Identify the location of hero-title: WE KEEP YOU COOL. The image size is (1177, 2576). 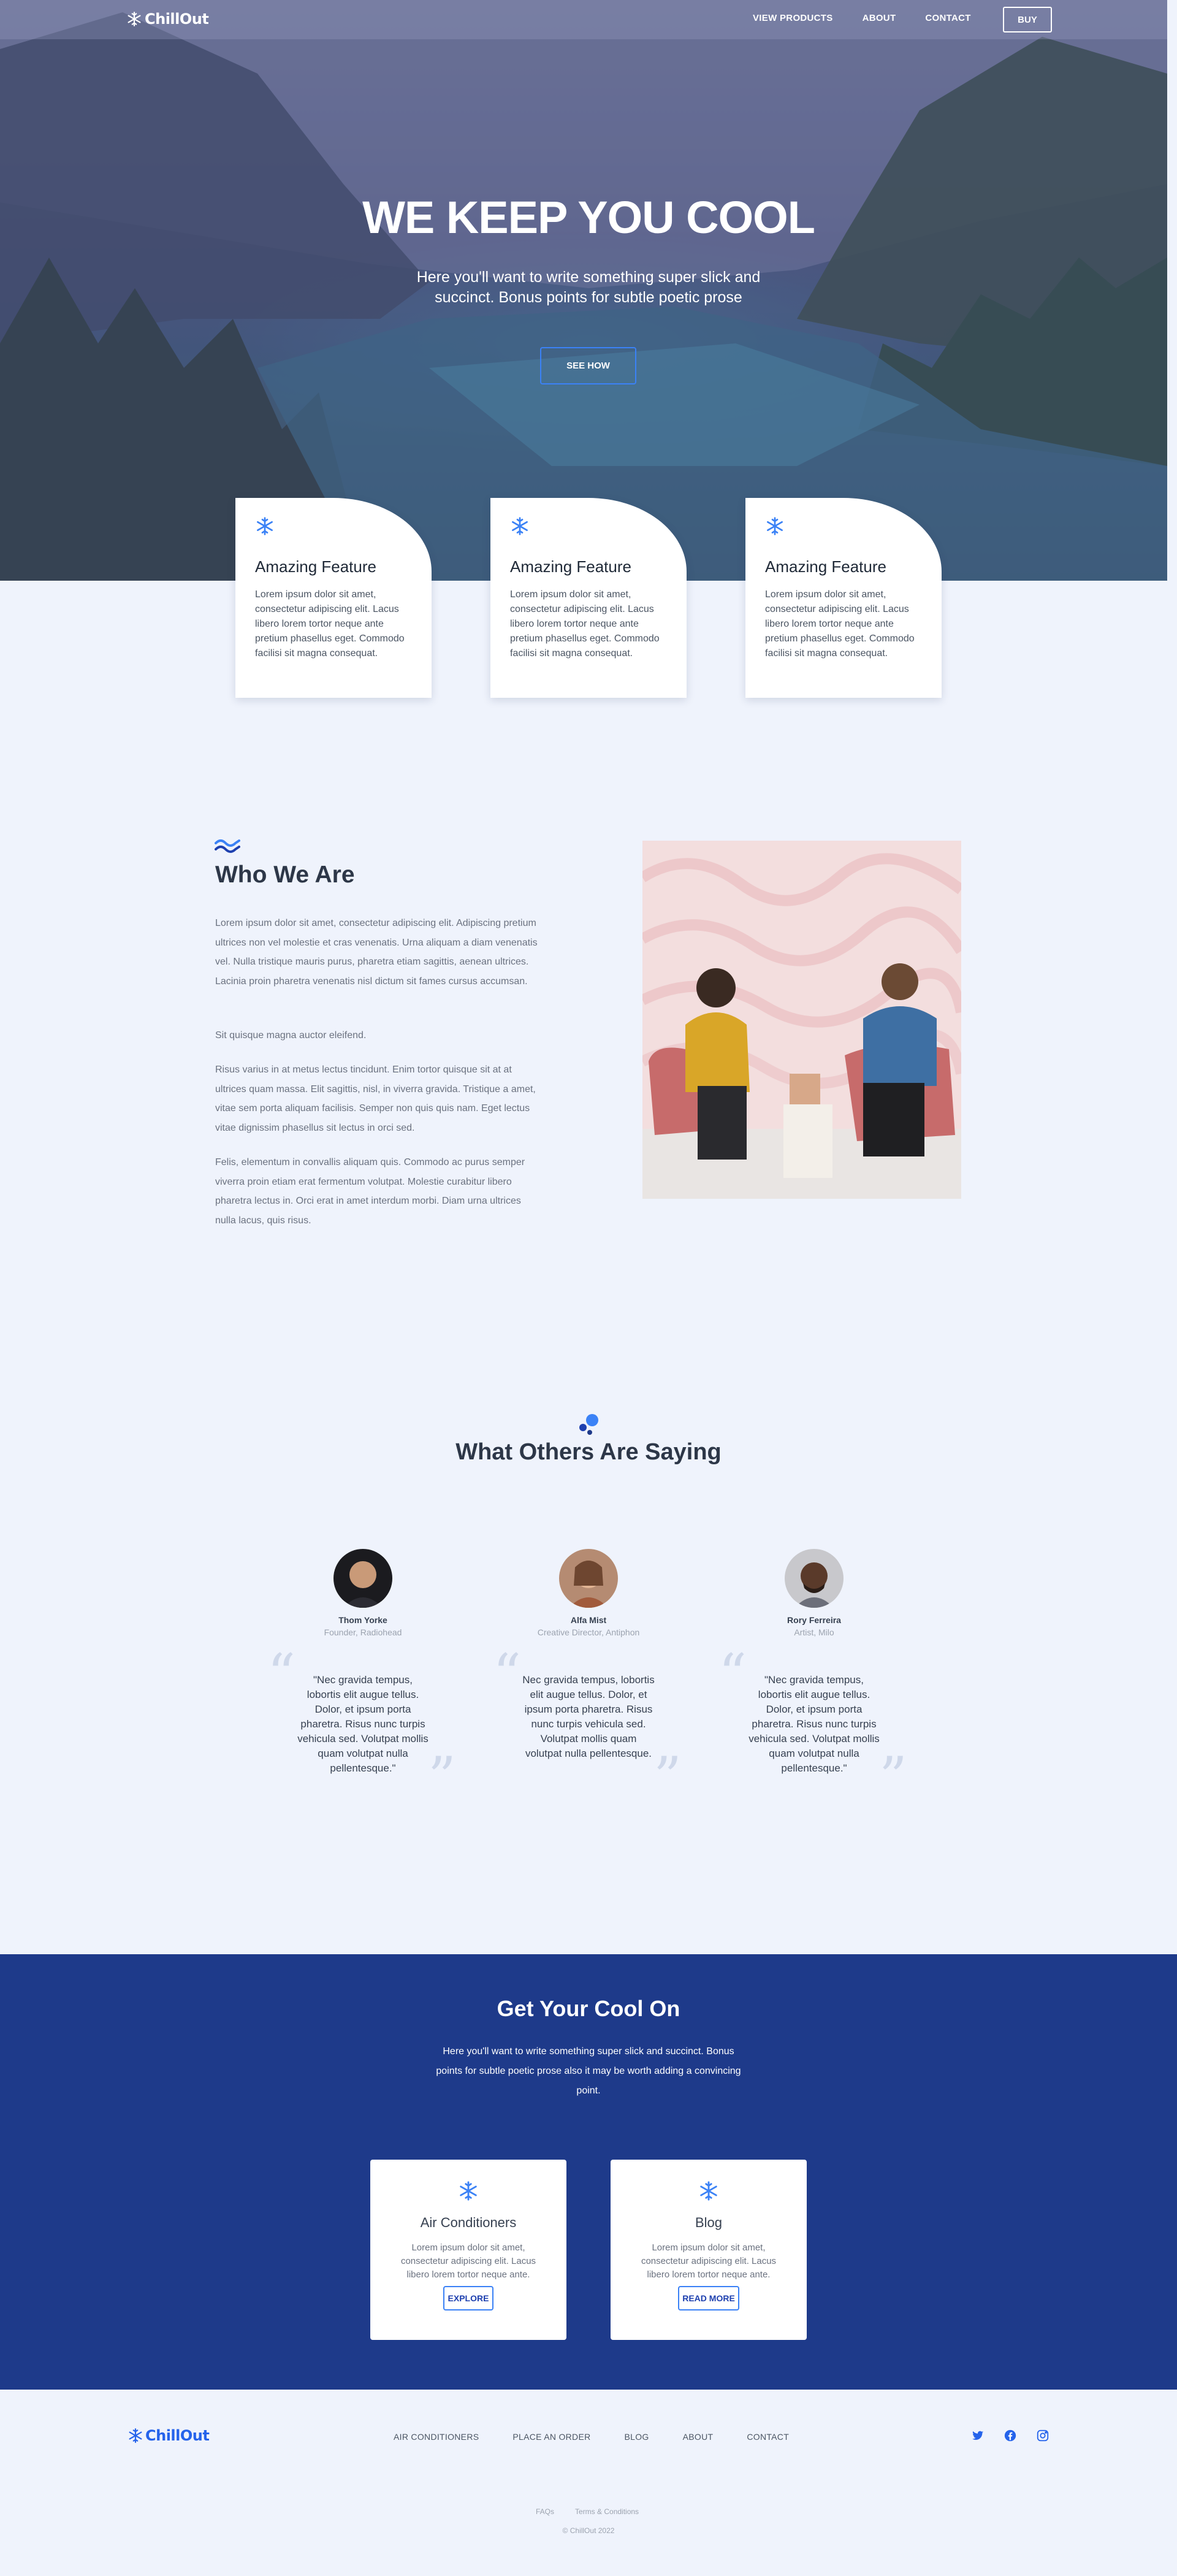
(588, 217).